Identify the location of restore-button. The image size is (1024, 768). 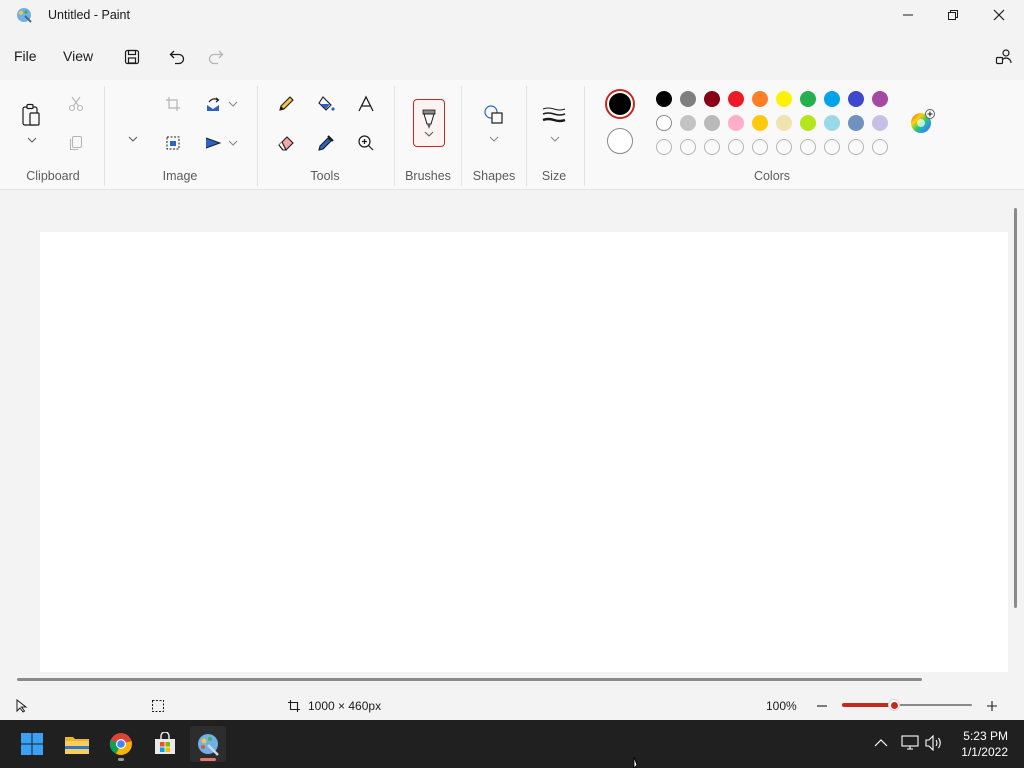
(953, 15).